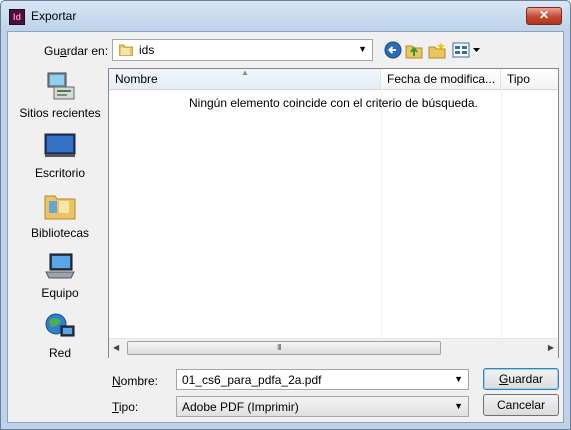 This screenshot has height=430, width=571. Describe the element at coordinates (414, 50) in the screenshot. I see `up-folder-icon` at that location.